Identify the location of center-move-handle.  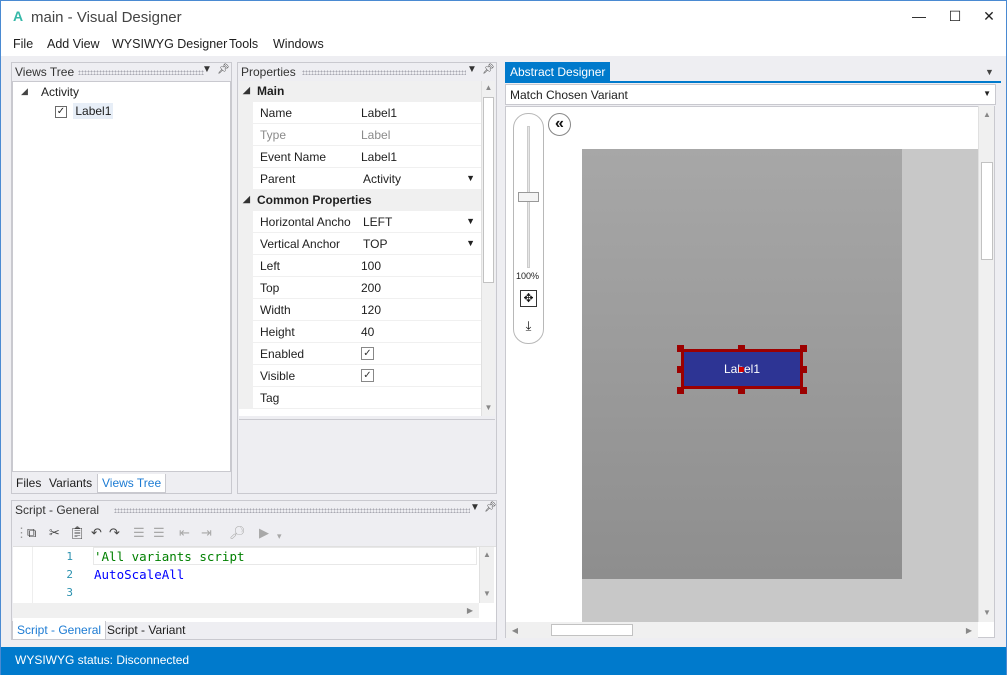
(741, 369).